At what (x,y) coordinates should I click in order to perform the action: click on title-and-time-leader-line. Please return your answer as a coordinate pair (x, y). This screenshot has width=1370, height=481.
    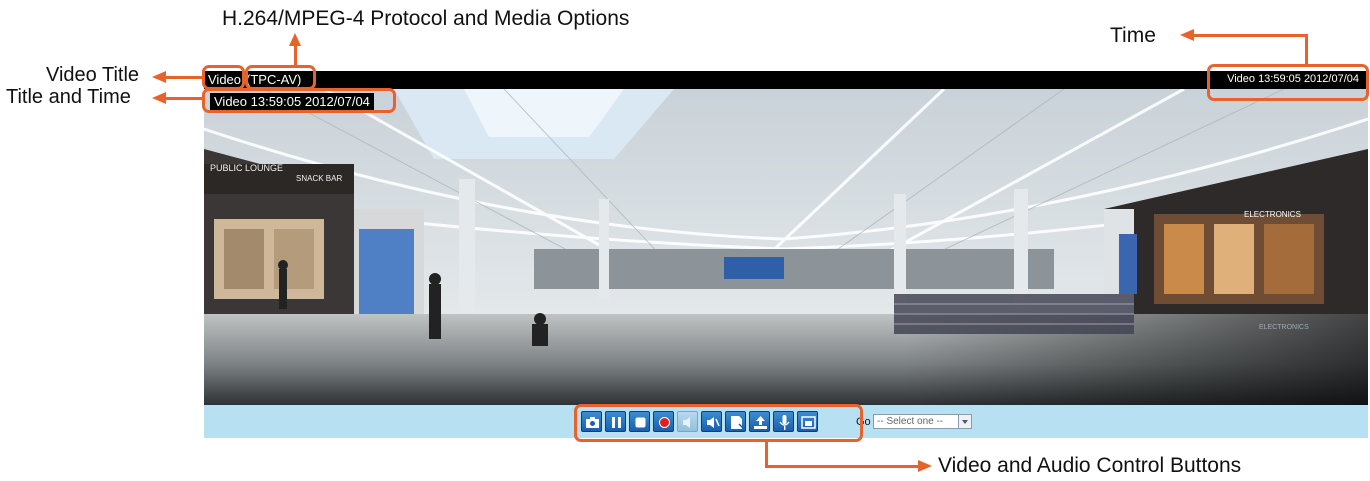
    Looking at the image, I should click on (184, 98).